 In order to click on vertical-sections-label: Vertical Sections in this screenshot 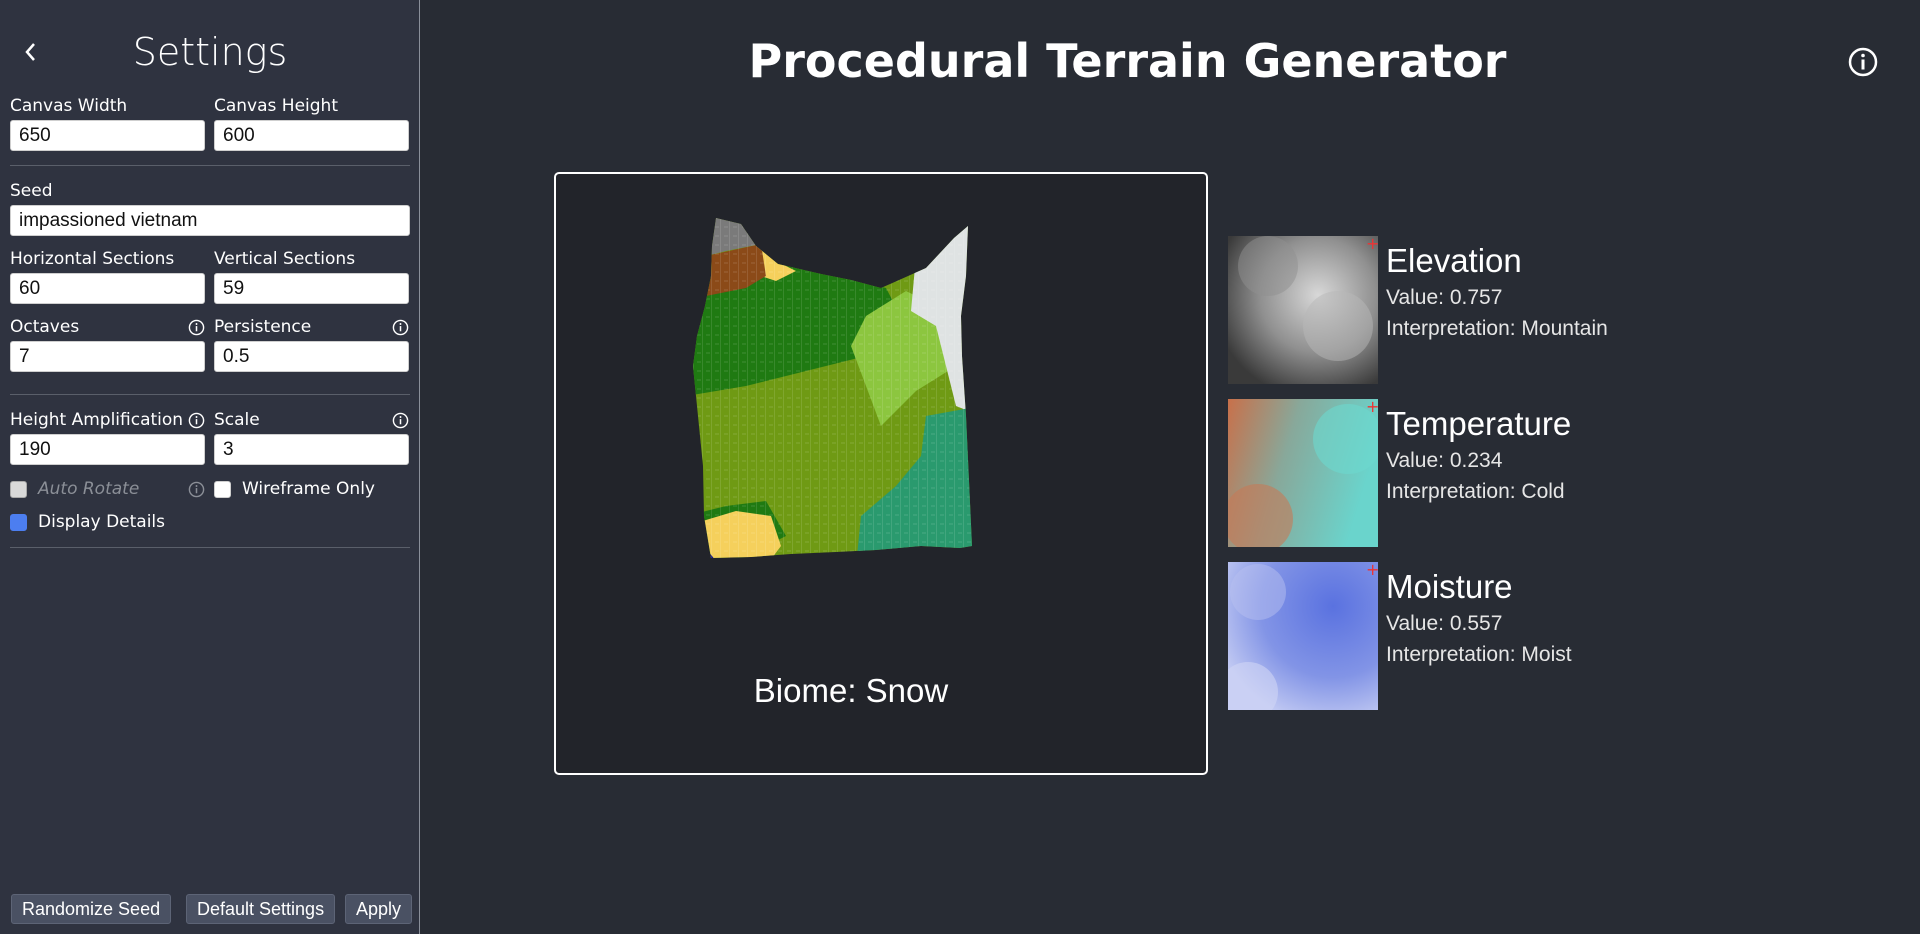, I will do `click(285, 259)`.